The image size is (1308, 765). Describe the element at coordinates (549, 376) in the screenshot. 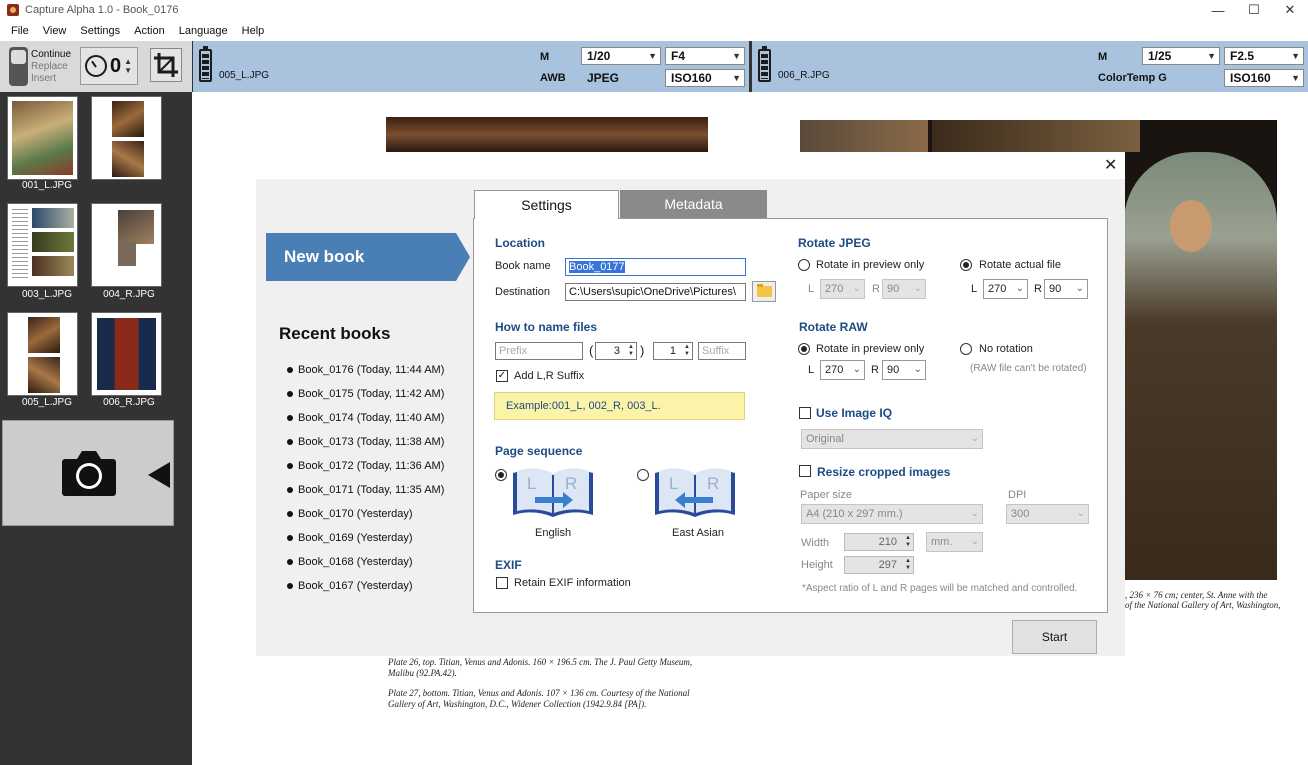

I see `add-lr-suffix-label: Add L,R Suffix` at that location.